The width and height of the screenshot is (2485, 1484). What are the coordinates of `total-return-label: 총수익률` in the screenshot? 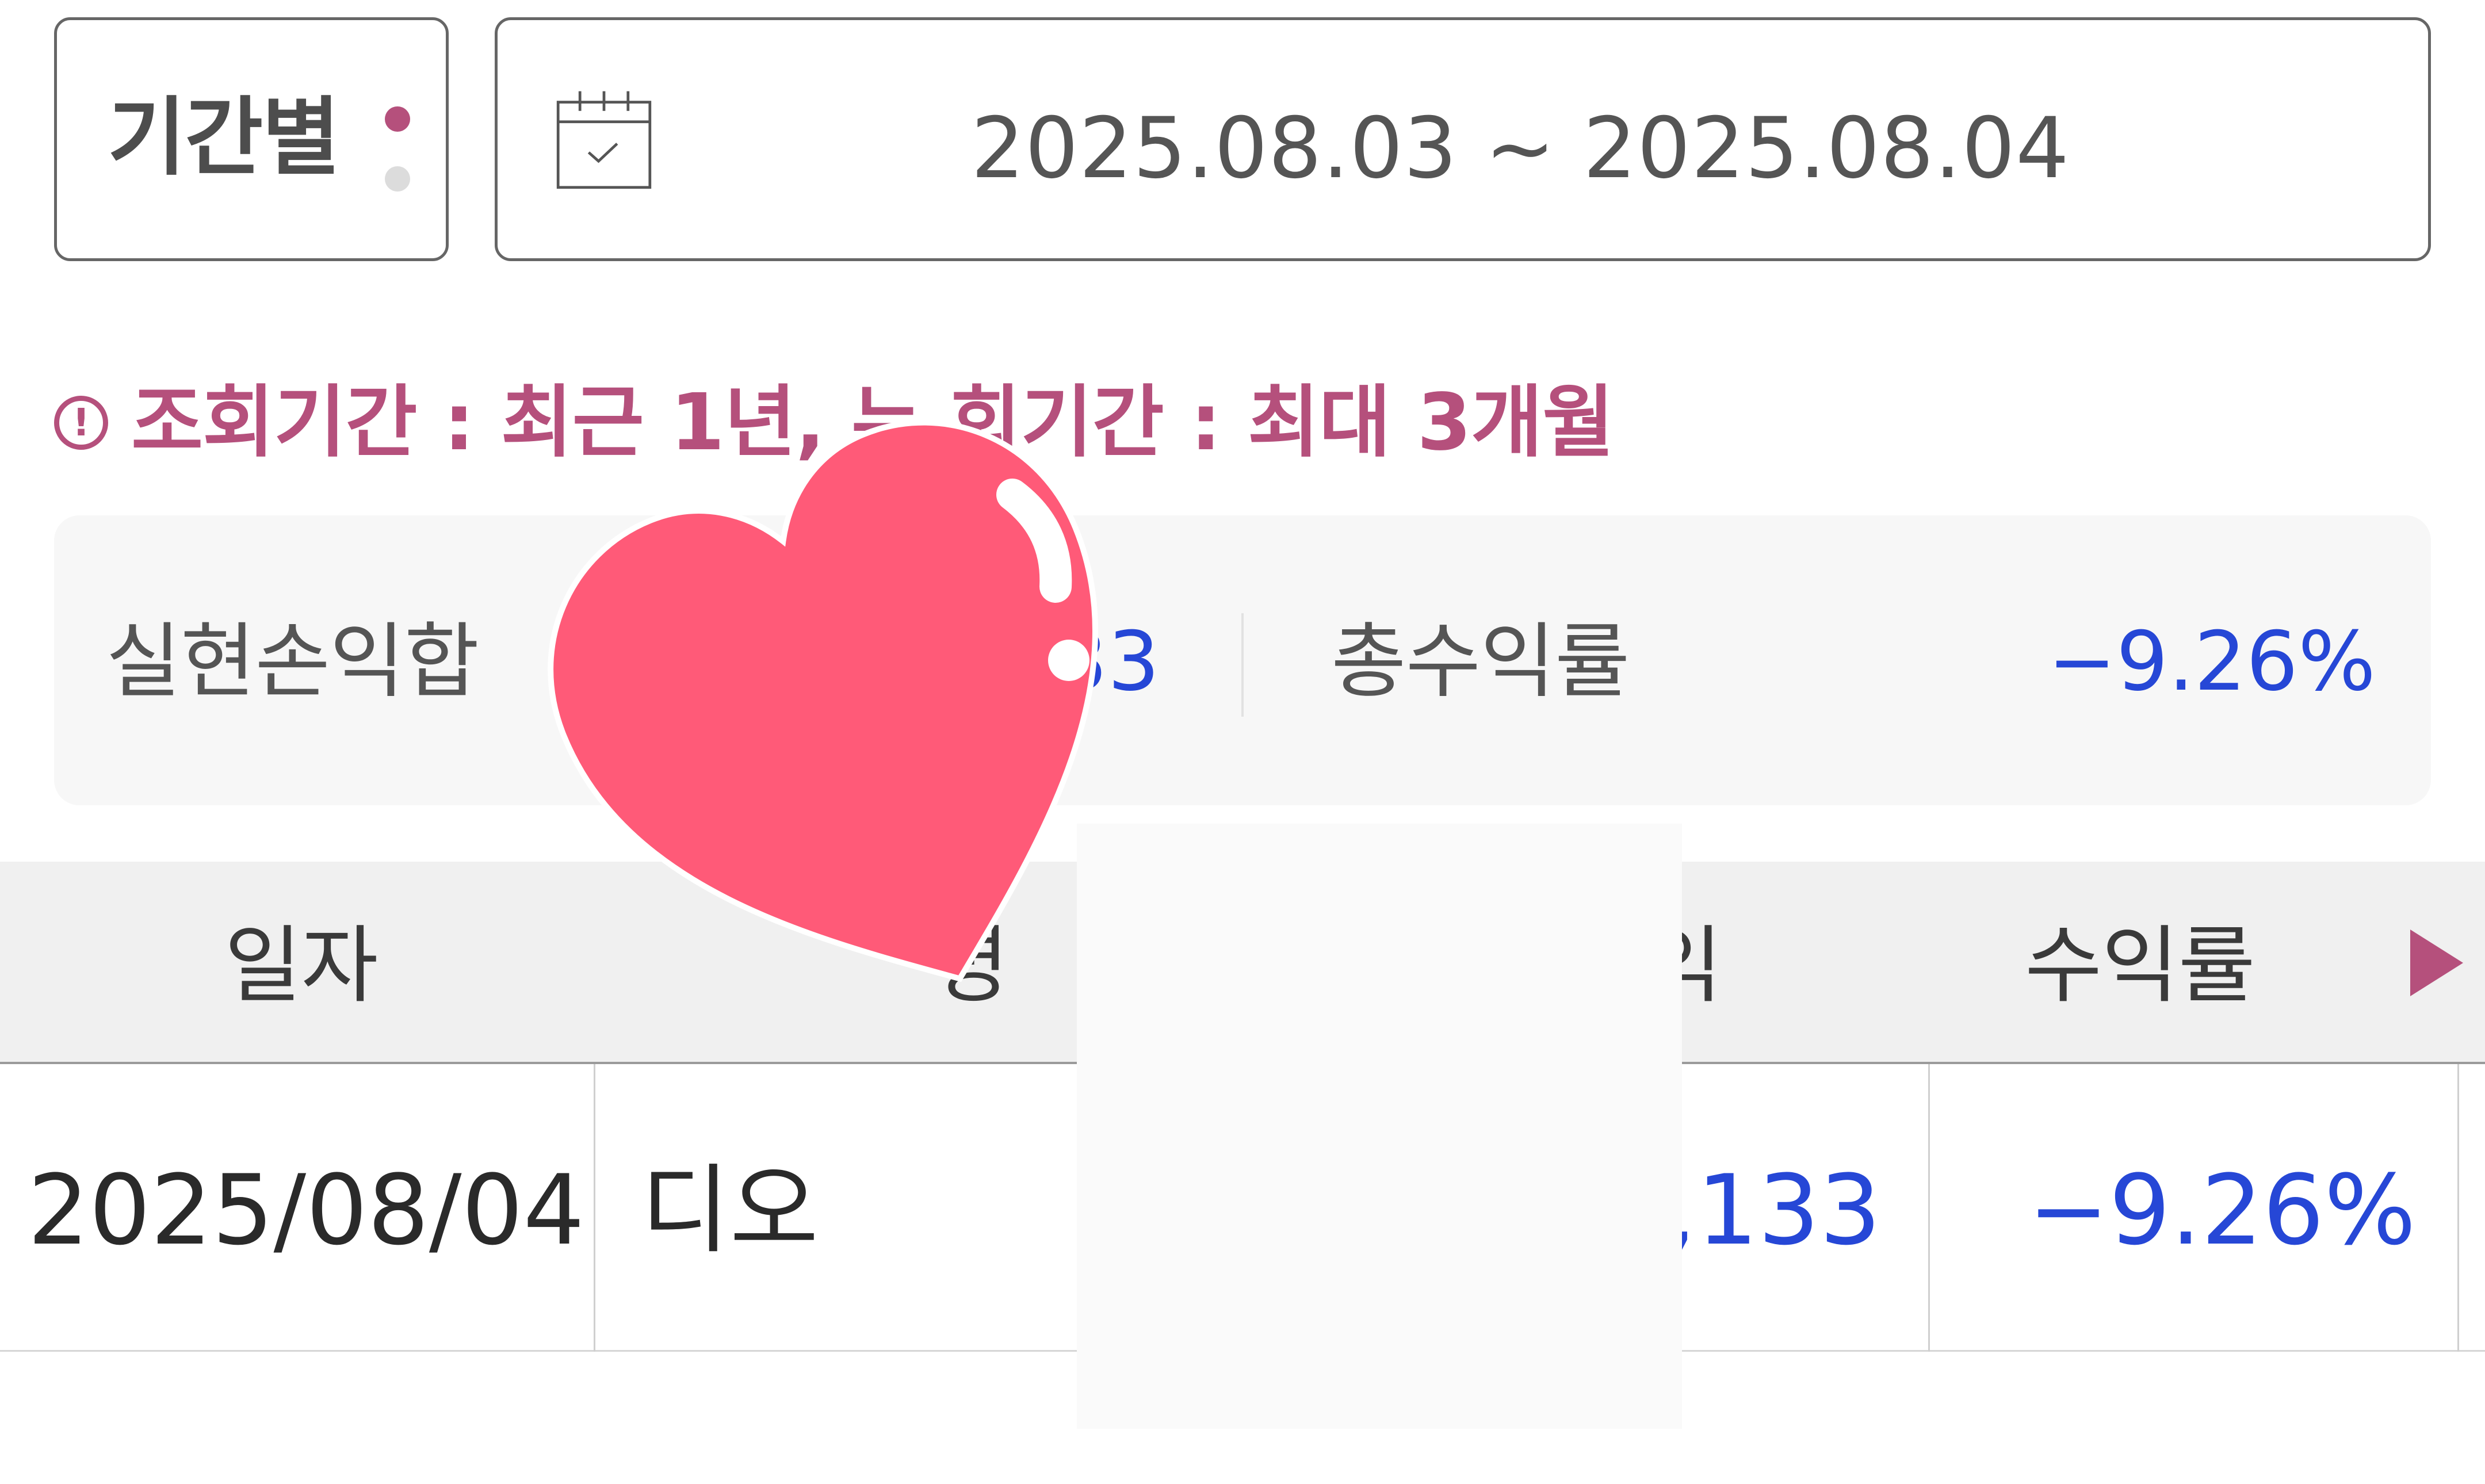 It's located at (1481, 661).